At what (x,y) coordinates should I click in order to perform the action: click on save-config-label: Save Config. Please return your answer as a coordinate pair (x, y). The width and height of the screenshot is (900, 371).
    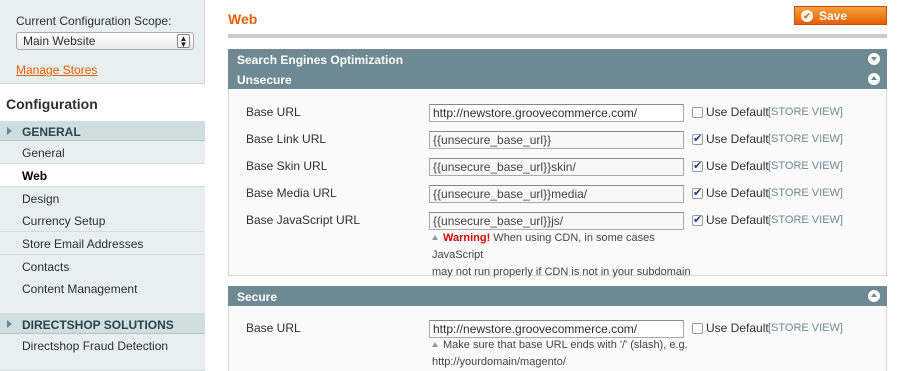
    Looking at the image, I should click on (838, 23).